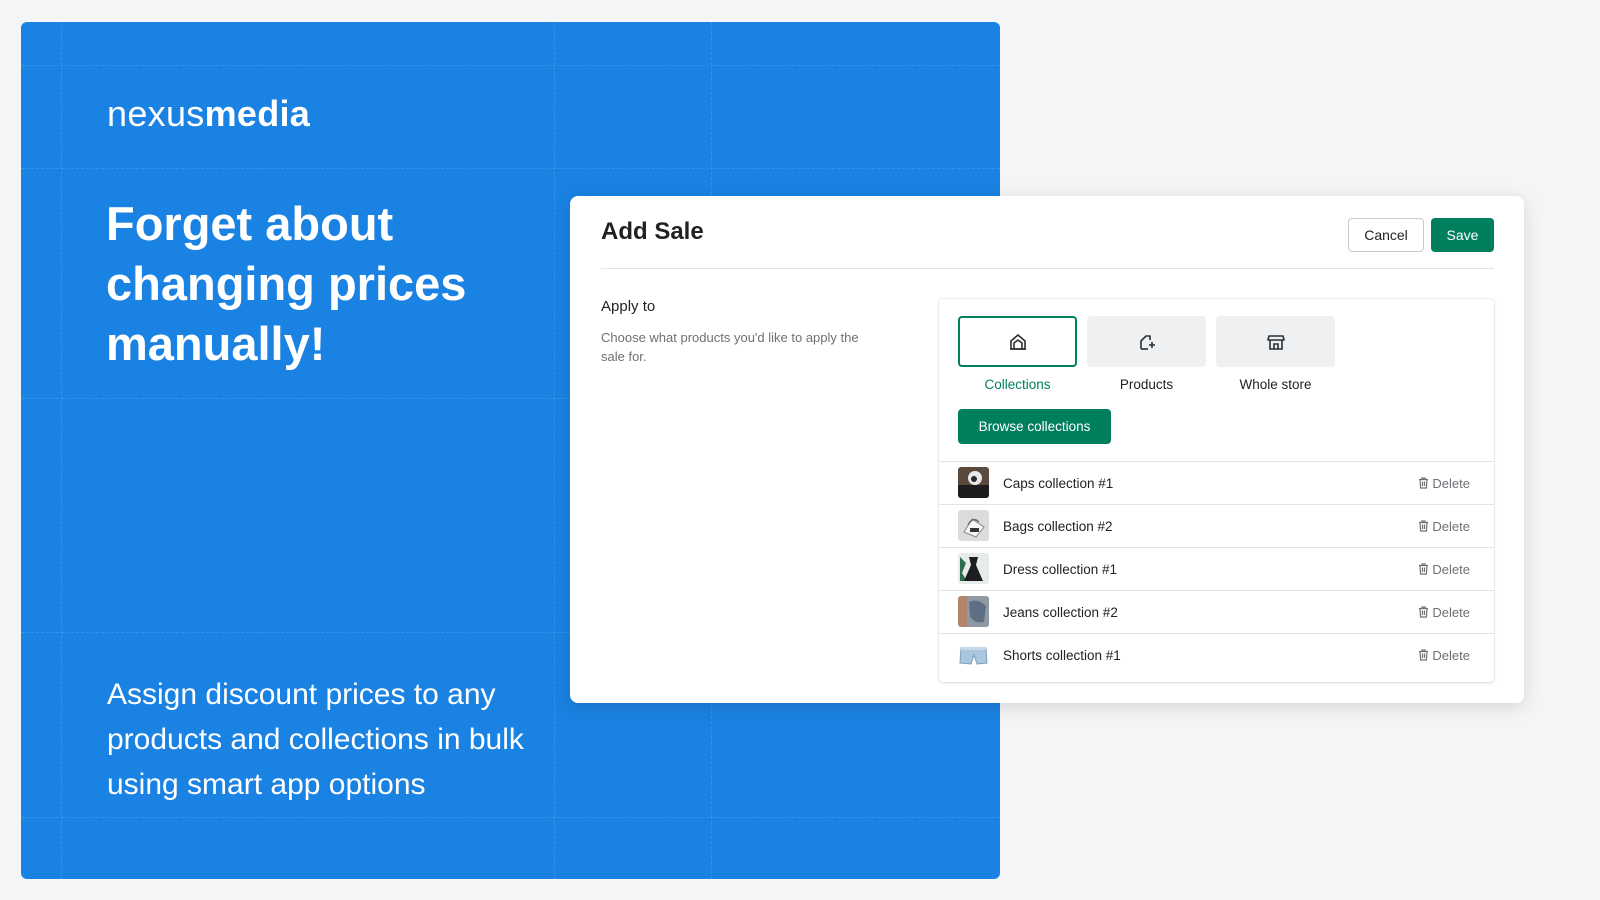 This screenshot has width=1600, height=900. I want to click on modal-divider, so click(1047, 268).